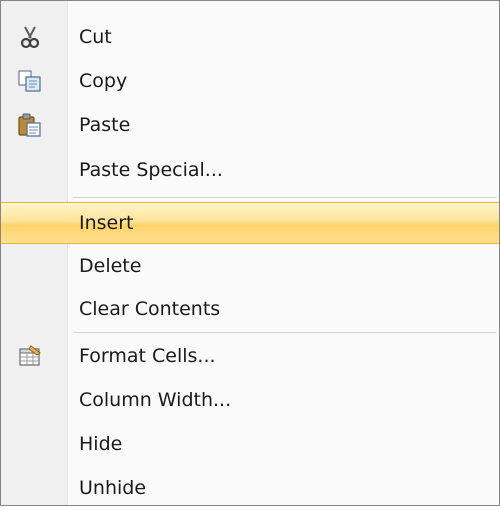  I want to click on menu-item-label: Delete, so click(110, 266).